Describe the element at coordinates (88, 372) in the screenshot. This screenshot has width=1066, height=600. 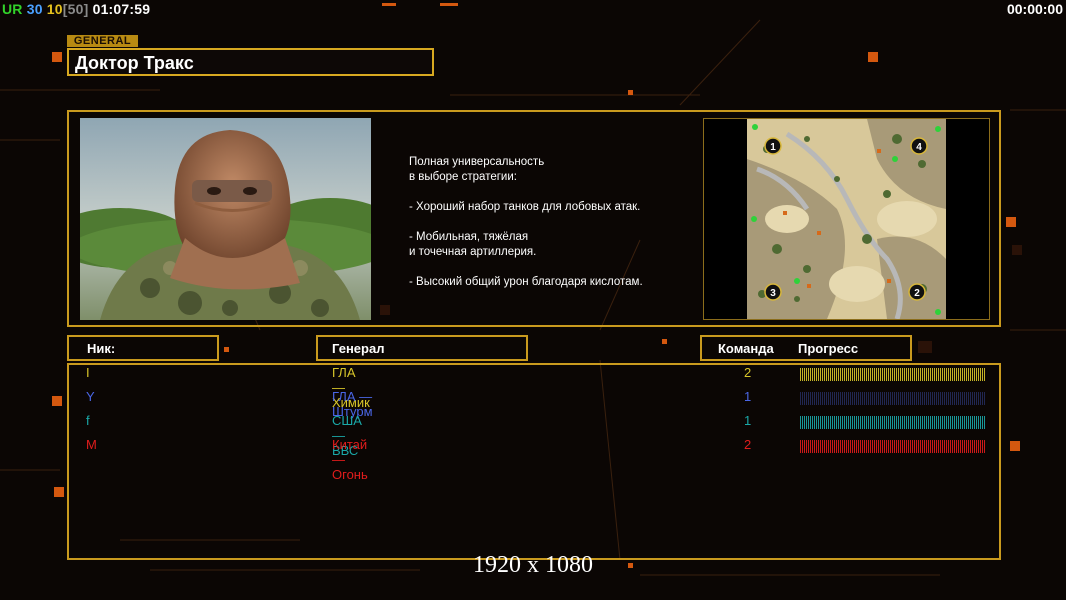
I see `player-nick: I` at that location.